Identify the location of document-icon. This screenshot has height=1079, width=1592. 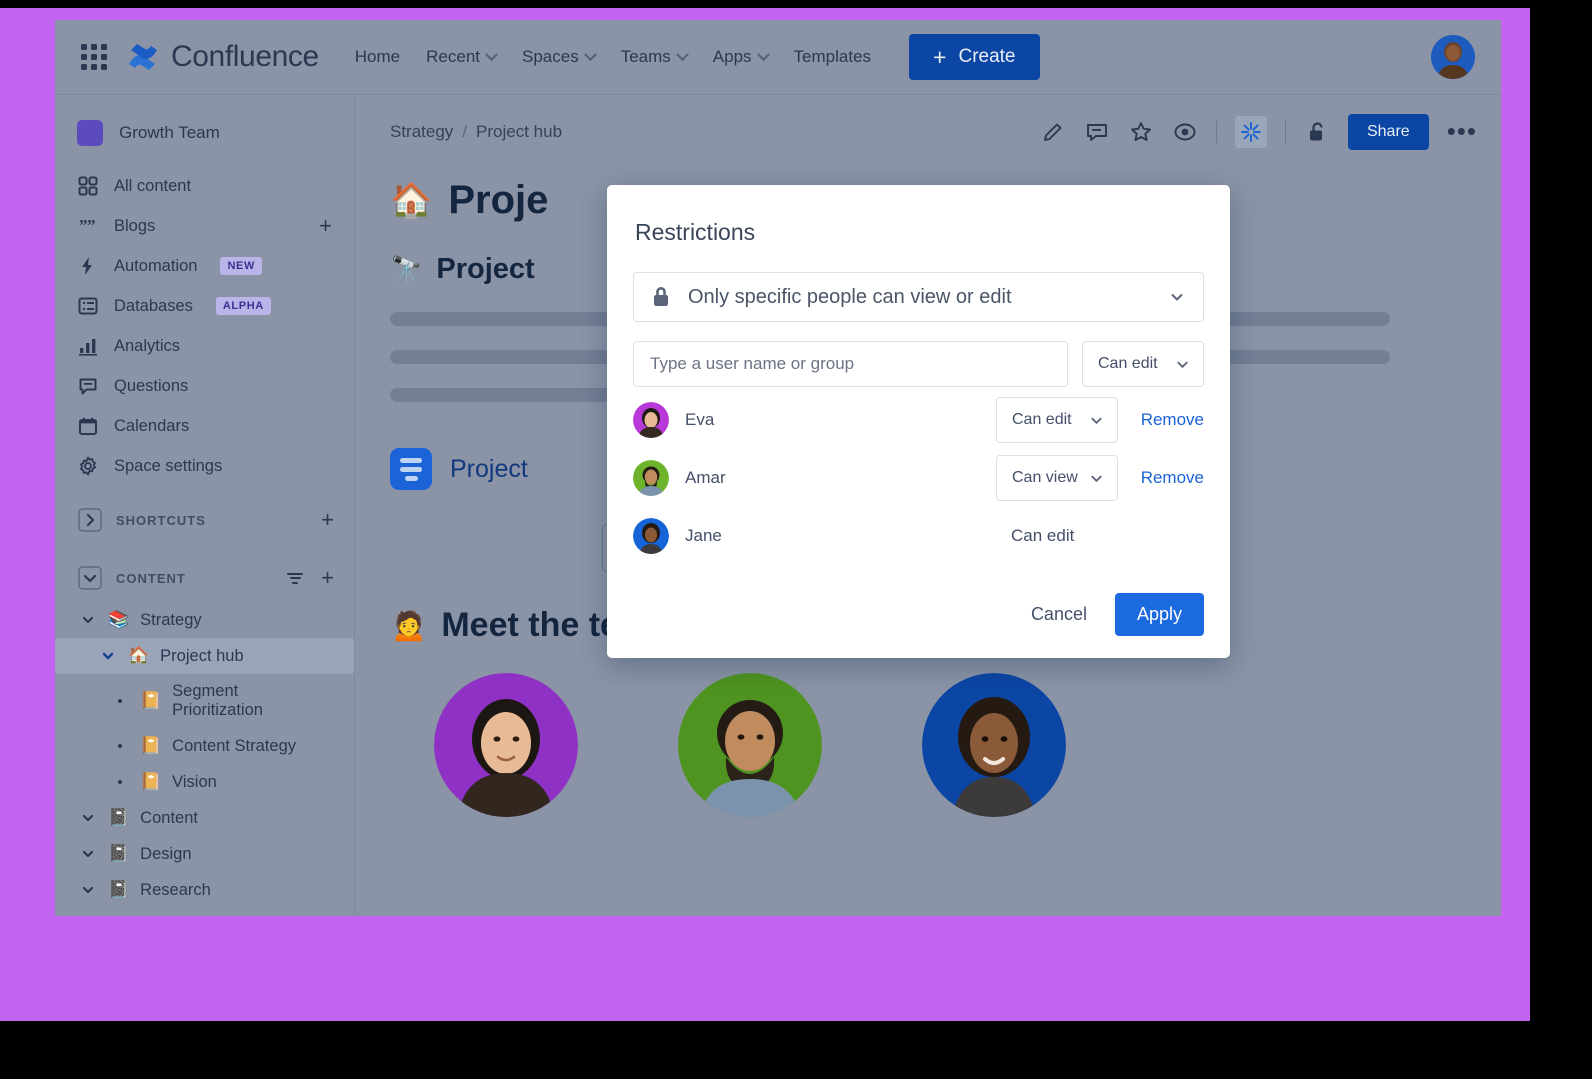
(411, 469).